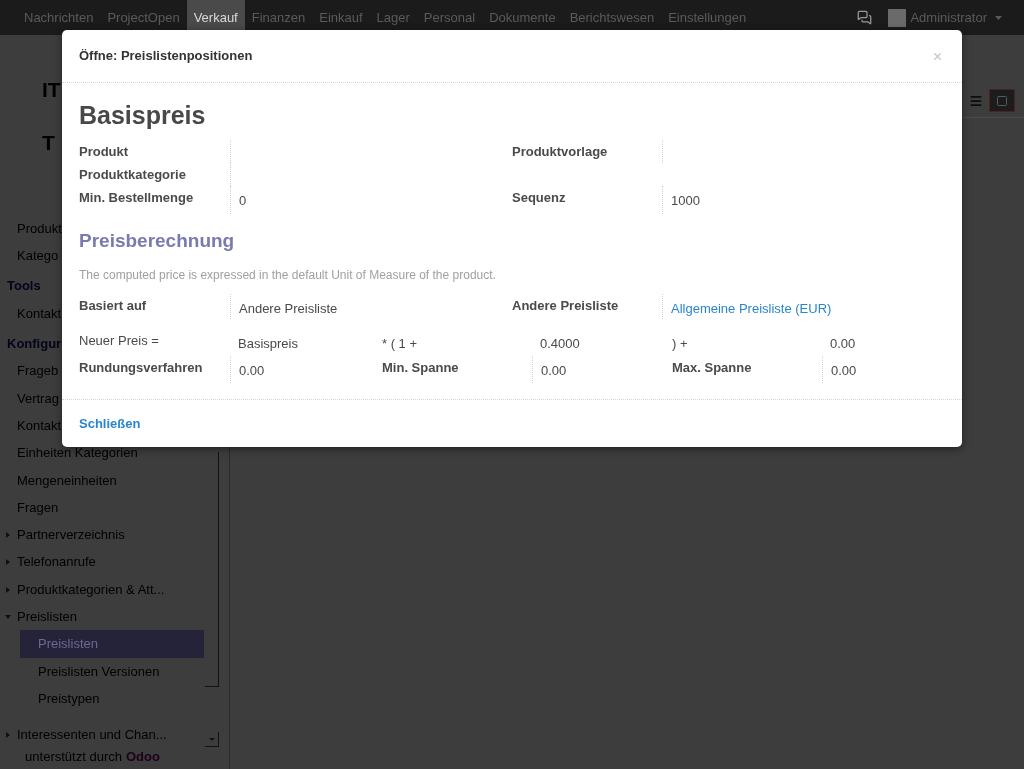  I want to click on menu-tab: Lager, so click(393, 17).